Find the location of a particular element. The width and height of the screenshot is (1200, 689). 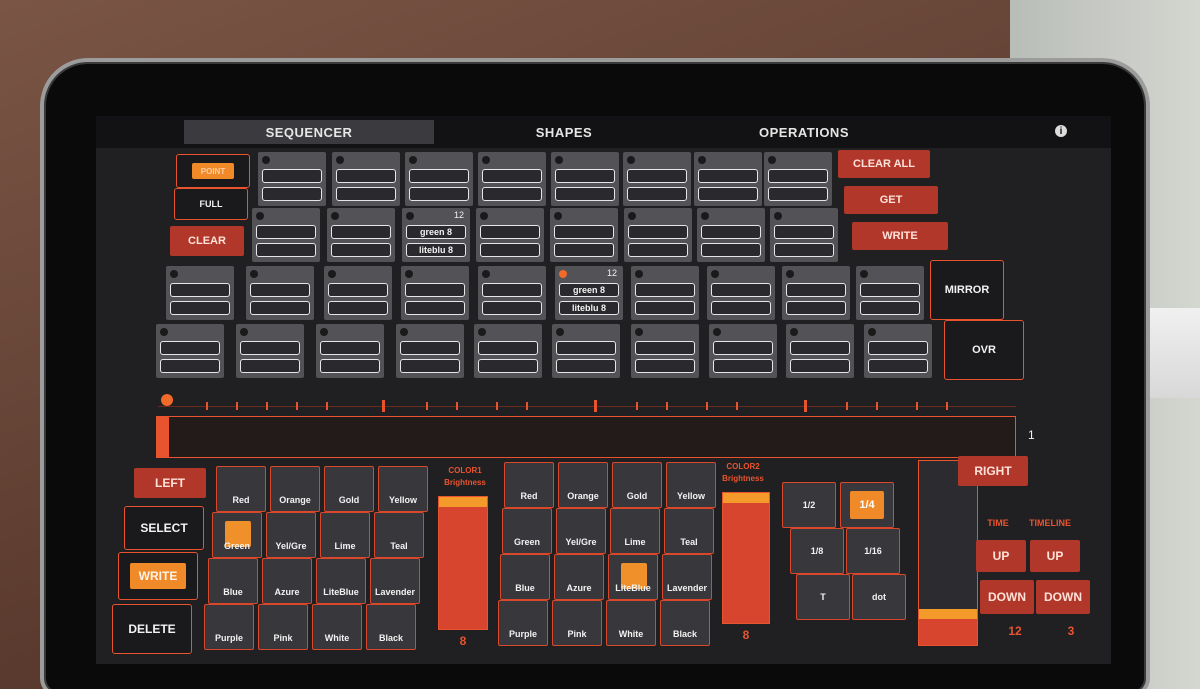

step-cell: 12 green 8 liteblu 8 is located at coordinates (589, 293).